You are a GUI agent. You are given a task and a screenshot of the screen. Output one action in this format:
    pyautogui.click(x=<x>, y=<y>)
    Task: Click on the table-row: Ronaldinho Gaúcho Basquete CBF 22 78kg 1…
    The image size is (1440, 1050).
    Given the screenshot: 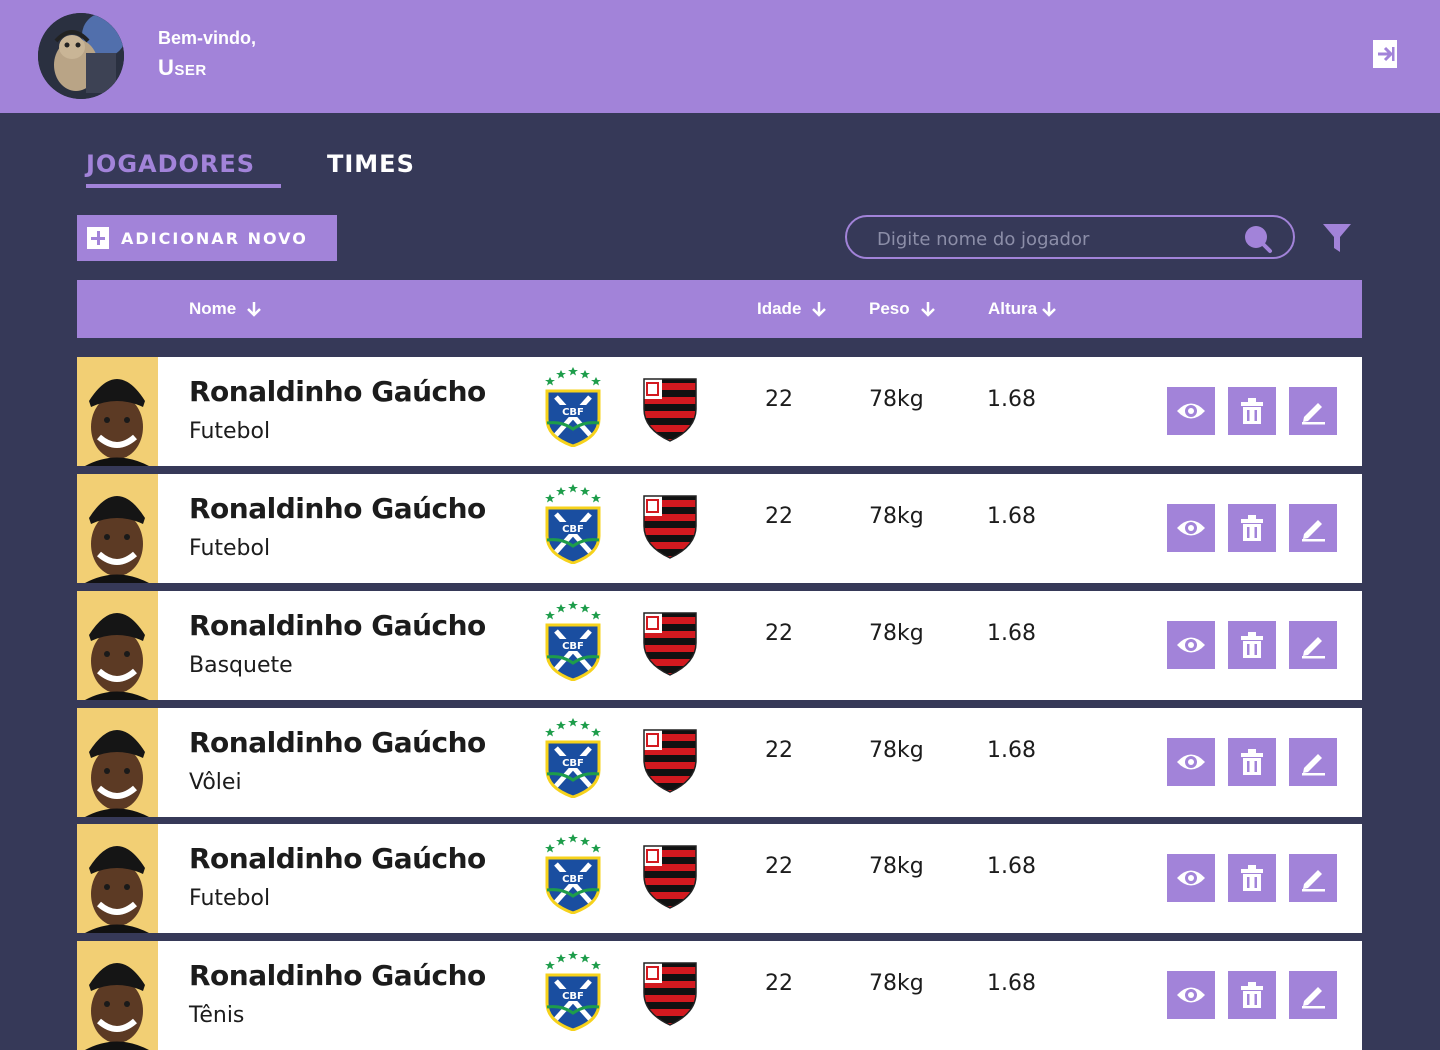 What is the action you would take?
    pyautogui.click(x=719, y=645)
    